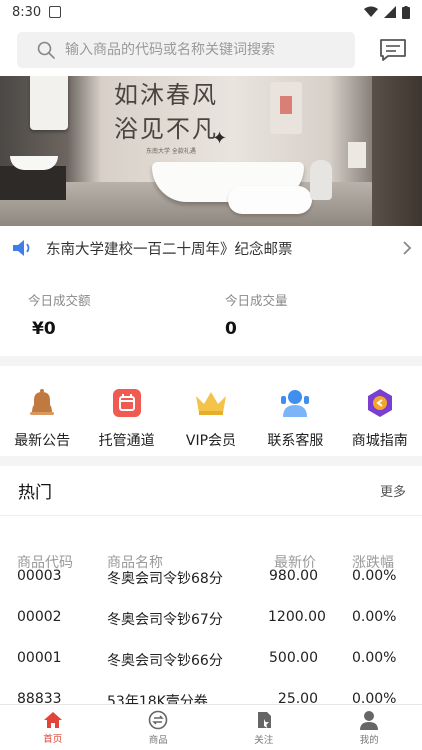  Describe the element at coordinates (371, 11) in the screenshot. I see `wifi-icon` at that location.